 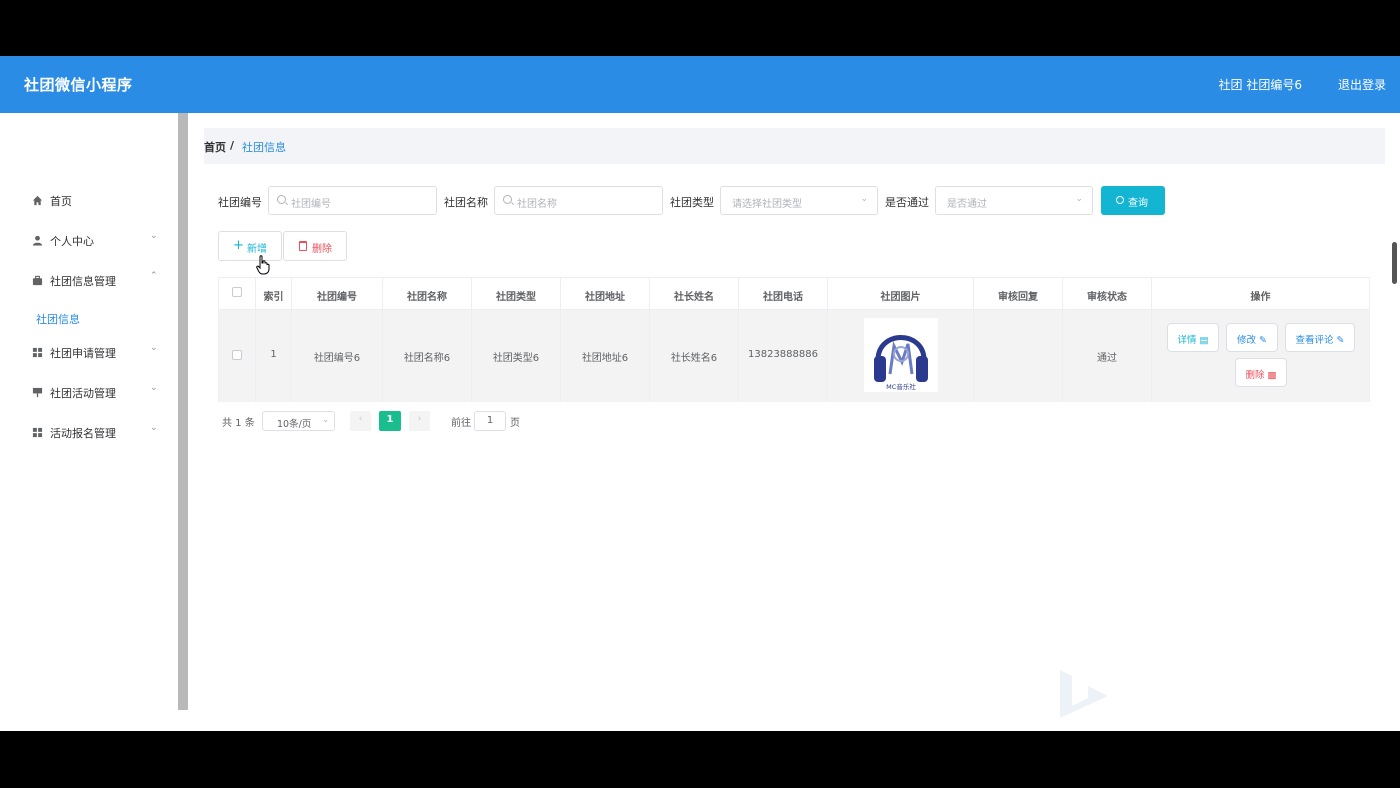 I want to click on query-button: 查询, so click(x=1133, y=200).